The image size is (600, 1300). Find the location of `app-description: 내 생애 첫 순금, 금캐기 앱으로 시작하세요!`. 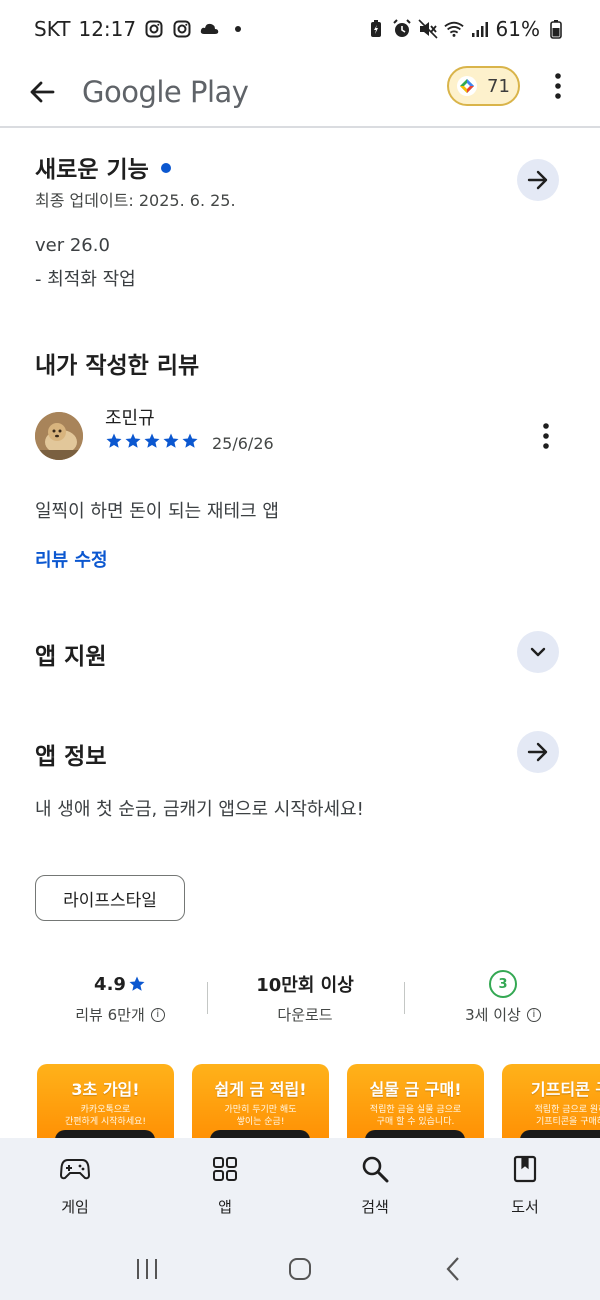

app-description: 내 생애 첫 순금, 금캐기 앱으로 시작하세요! is located at coordinates (199, 809).